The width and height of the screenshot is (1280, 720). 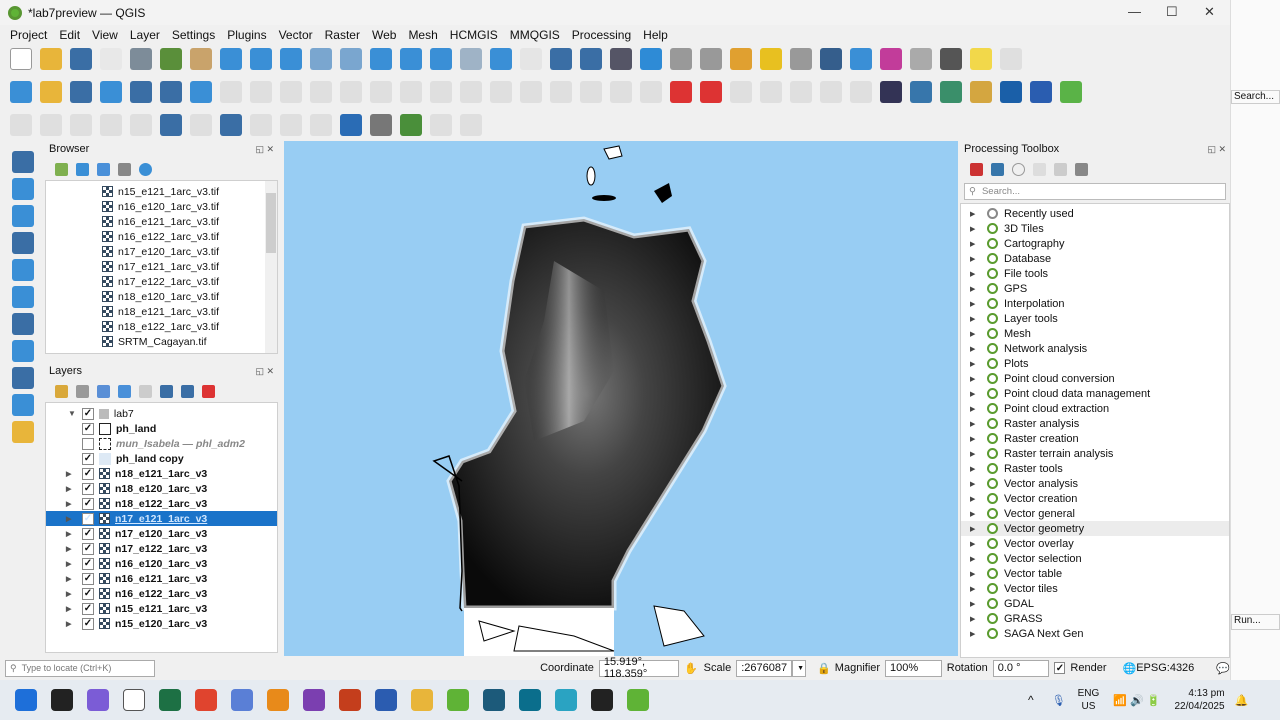 I want to click on panel-close-icon: ◱ ✕, so click(x=264, y=371).